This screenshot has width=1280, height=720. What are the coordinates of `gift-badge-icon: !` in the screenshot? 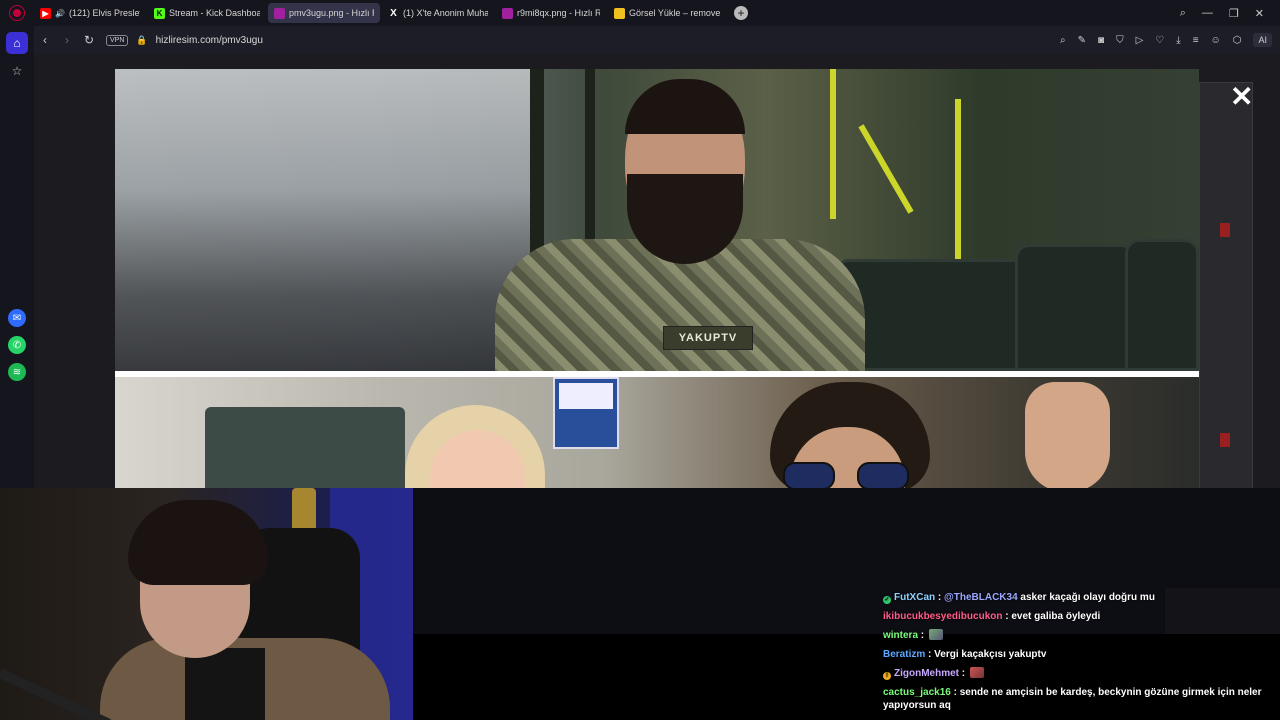 It's located at (887, 676).